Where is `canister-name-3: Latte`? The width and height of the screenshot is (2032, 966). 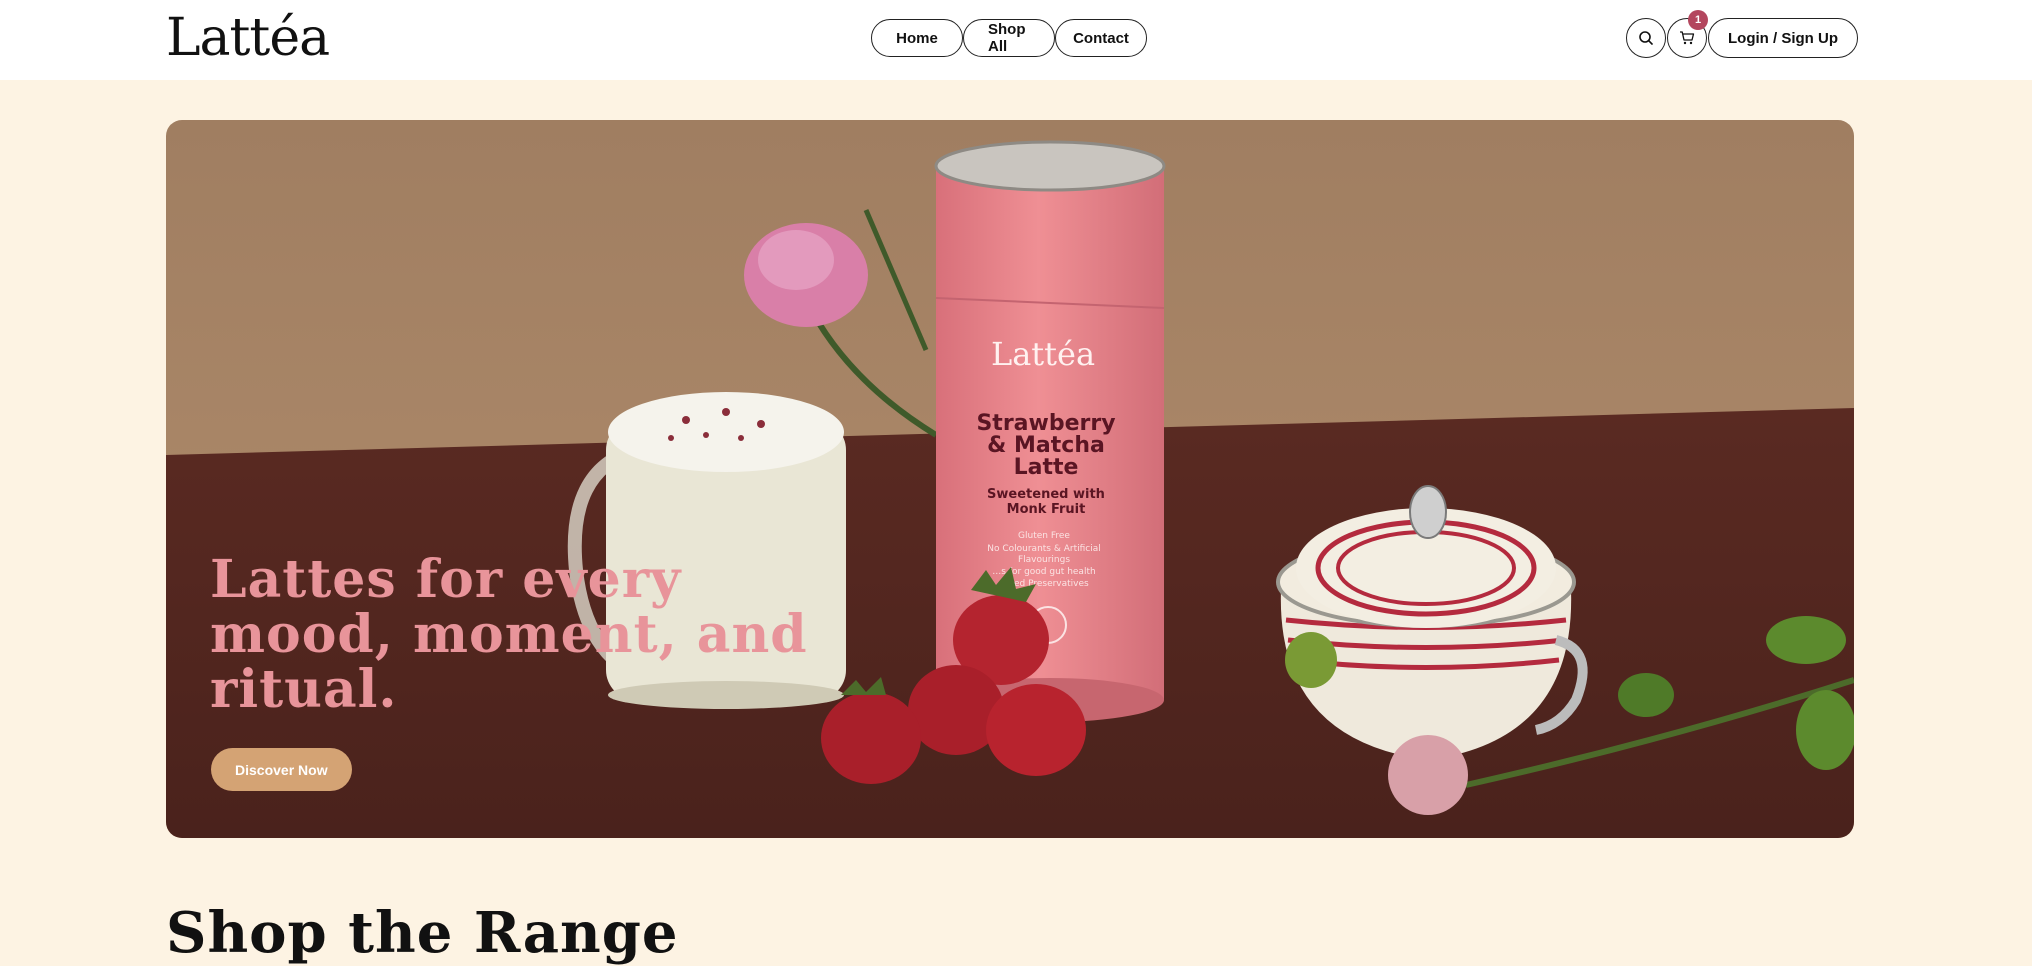 canister-name-3: Latte is located at coordinates (1046, 467).